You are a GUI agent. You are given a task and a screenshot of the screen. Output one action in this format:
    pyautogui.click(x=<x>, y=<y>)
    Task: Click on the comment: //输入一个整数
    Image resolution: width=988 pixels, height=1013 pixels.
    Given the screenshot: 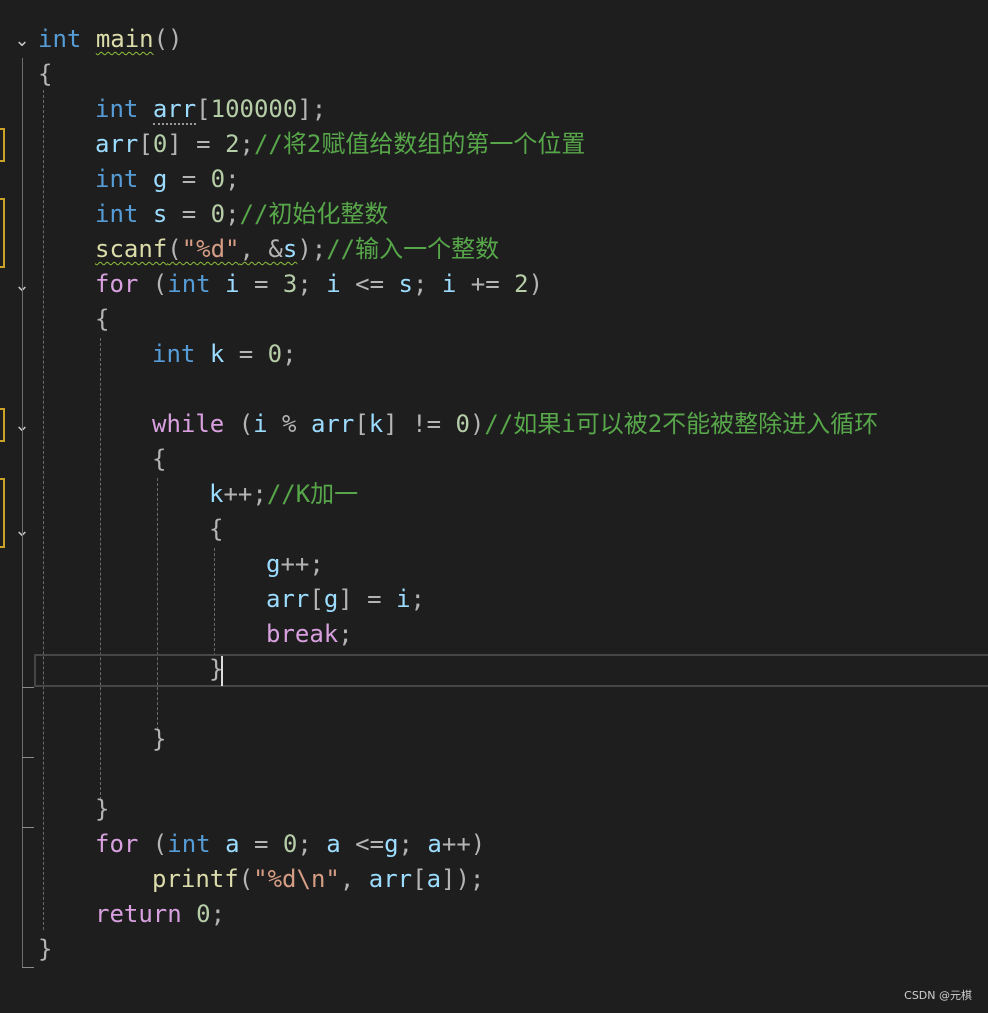 What is the action you would take?
    pyautogui.click(x=413, y=249)
    